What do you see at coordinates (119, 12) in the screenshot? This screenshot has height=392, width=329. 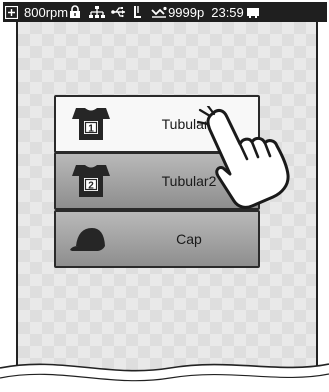 I see `usb-icon` at bounding box center [119, 12].